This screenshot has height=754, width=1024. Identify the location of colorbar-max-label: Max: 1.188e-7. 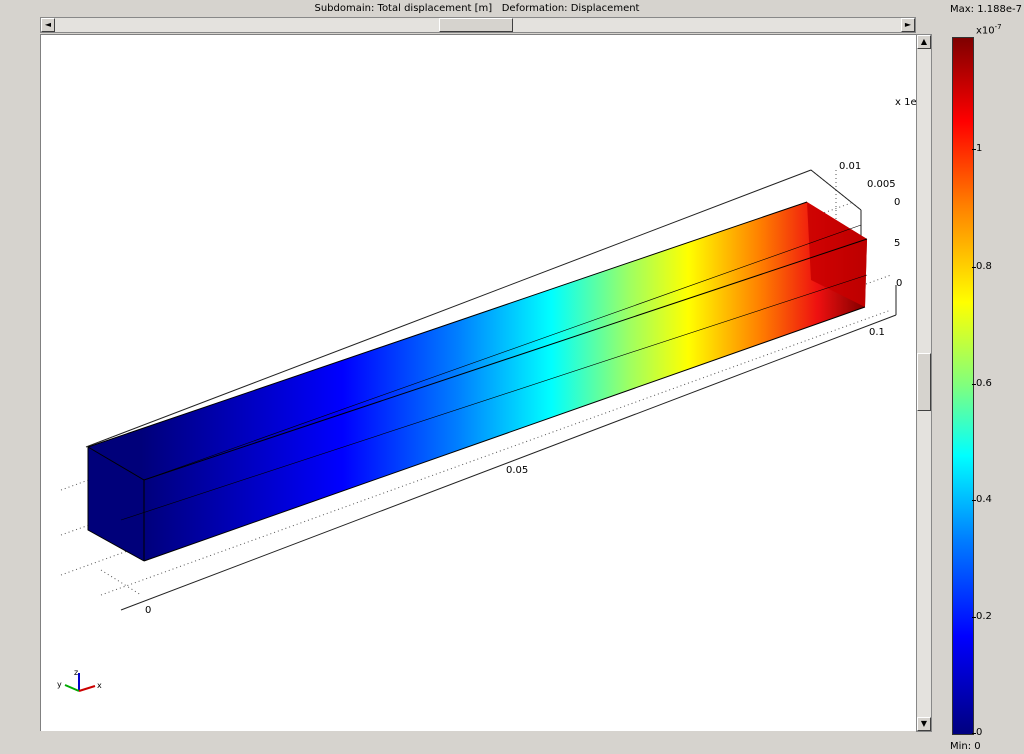
(986, 9).